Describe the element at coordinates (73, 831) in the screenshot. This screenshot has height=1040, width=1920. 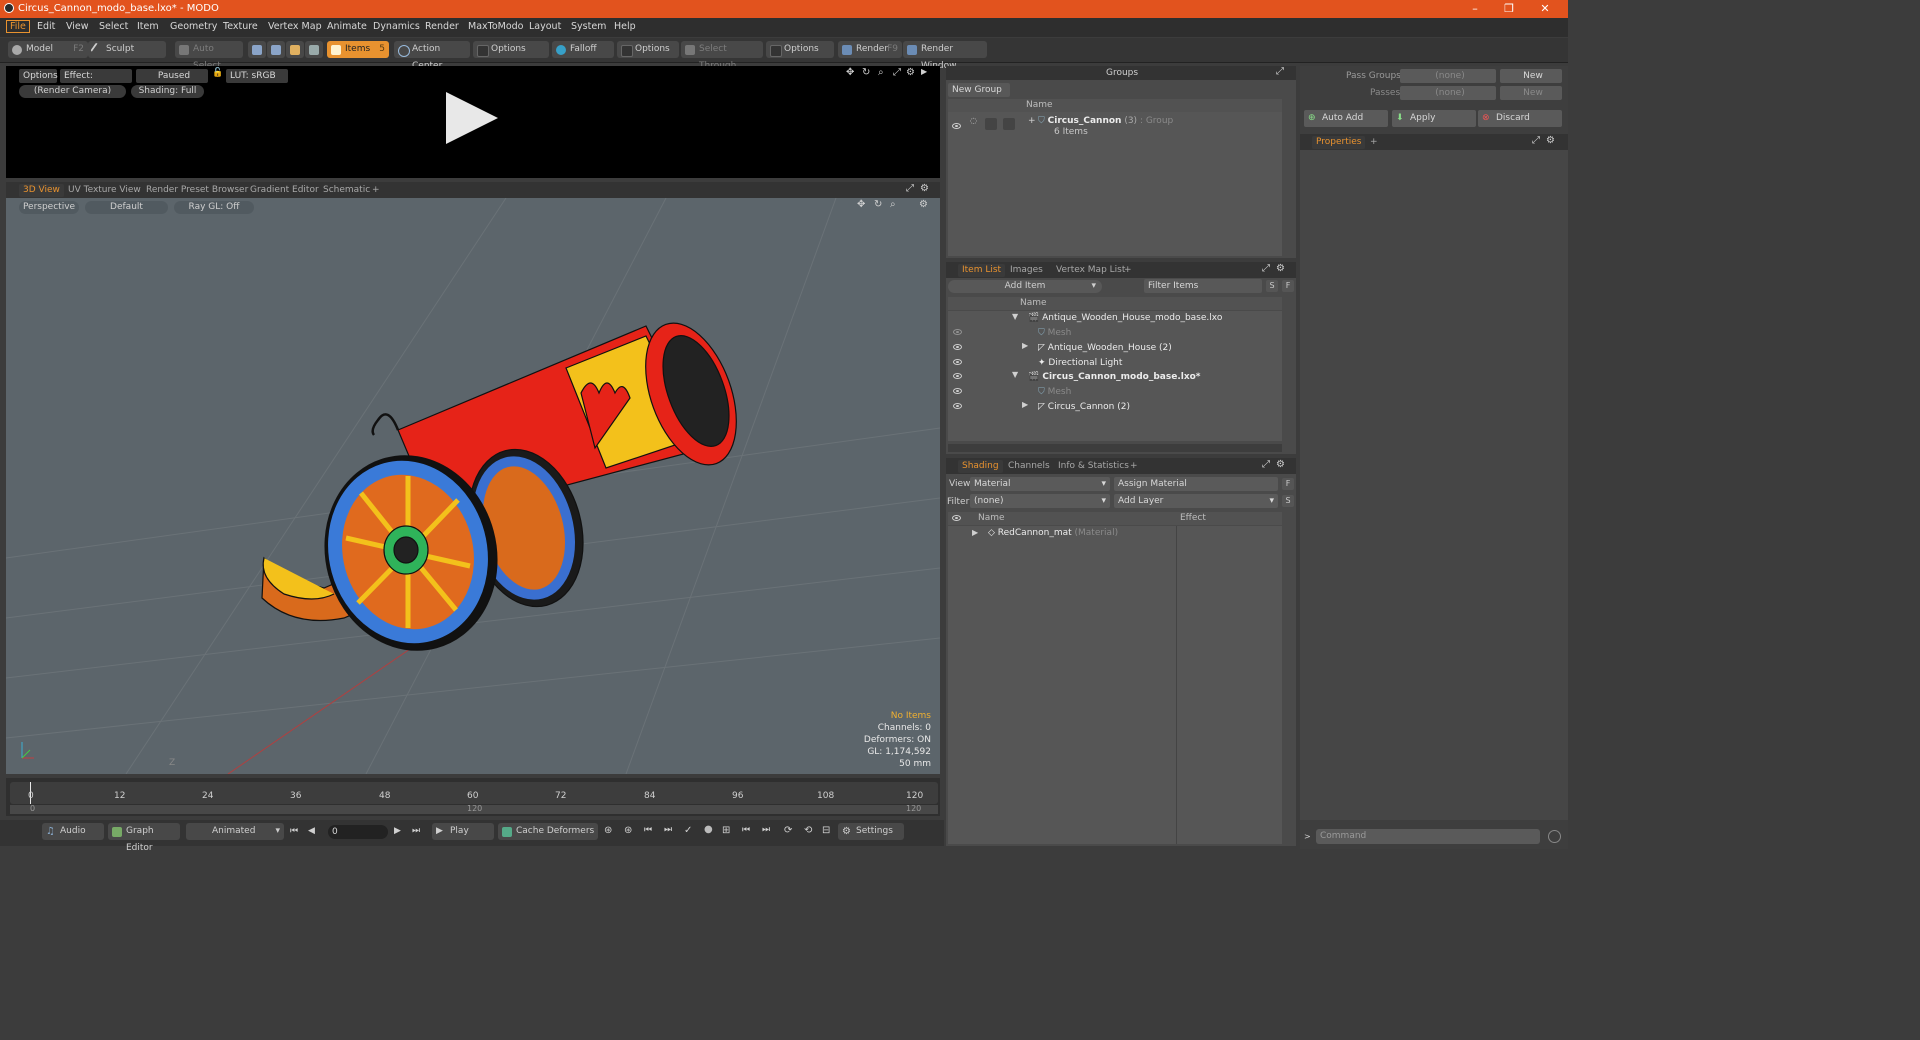
I see `audio-button: ♫ Audio` at that location.